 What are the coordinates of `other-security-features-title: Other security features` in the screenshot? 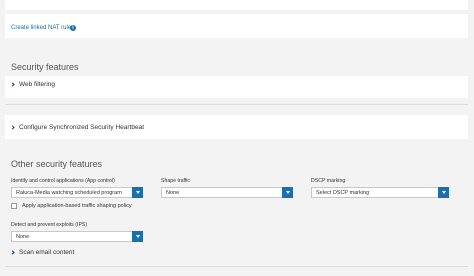 It's located at (57, 164).